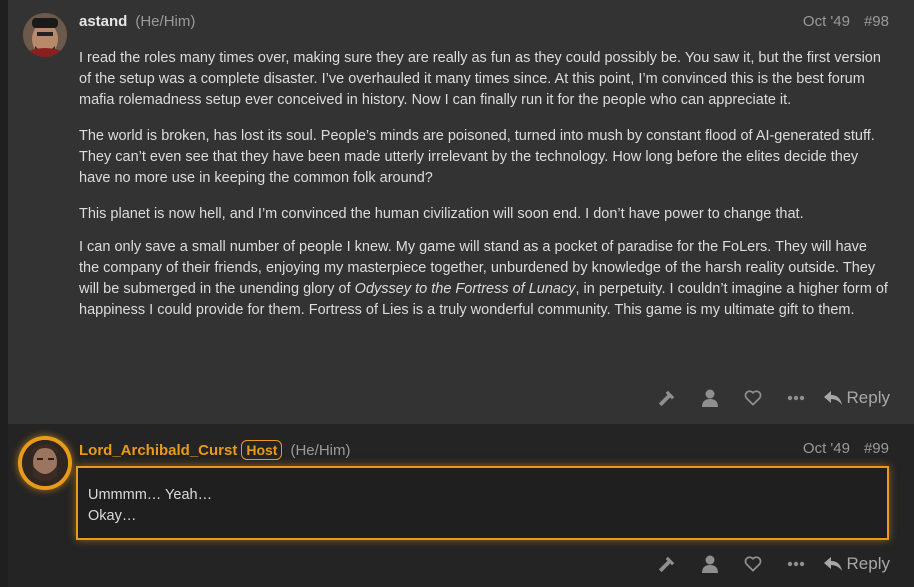 Image resolution: width=914 pixels, height=587 pixels. What do you see at coordinates (876, 448) in the screenshot?
I see `post-number: #99` at bounding box center [876, 448].